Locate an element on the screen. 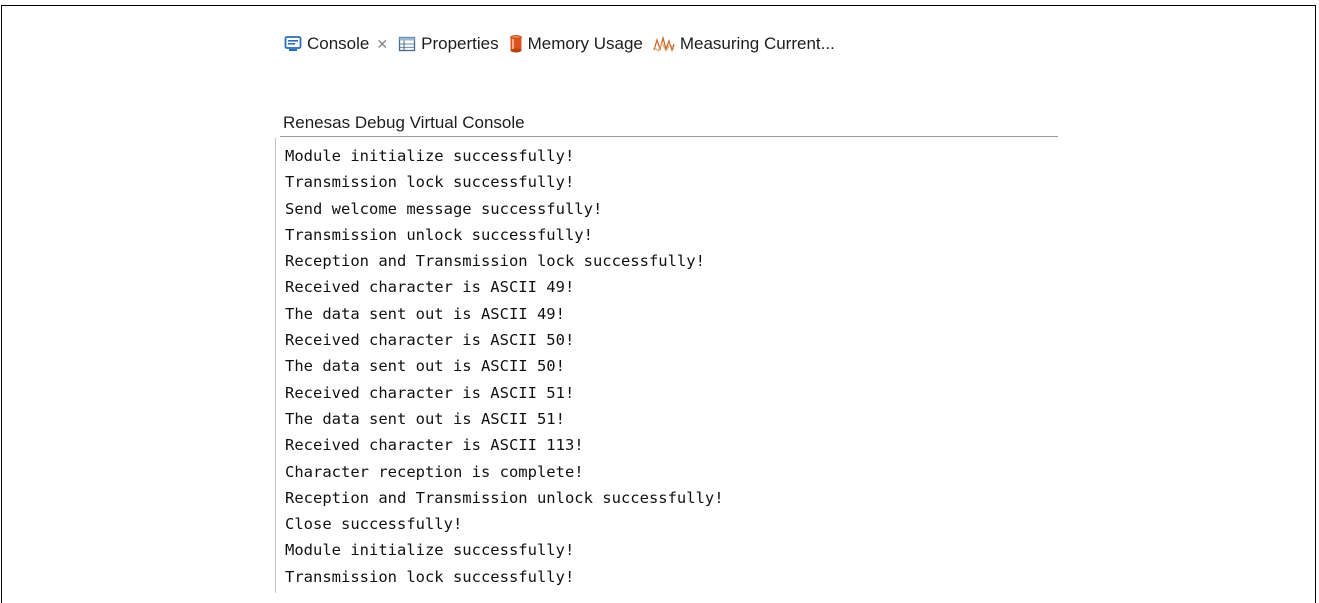 This screenshot has width=1319, height=603. console-line: Received character is ASCII 113! is located at coordinates (434, 445).